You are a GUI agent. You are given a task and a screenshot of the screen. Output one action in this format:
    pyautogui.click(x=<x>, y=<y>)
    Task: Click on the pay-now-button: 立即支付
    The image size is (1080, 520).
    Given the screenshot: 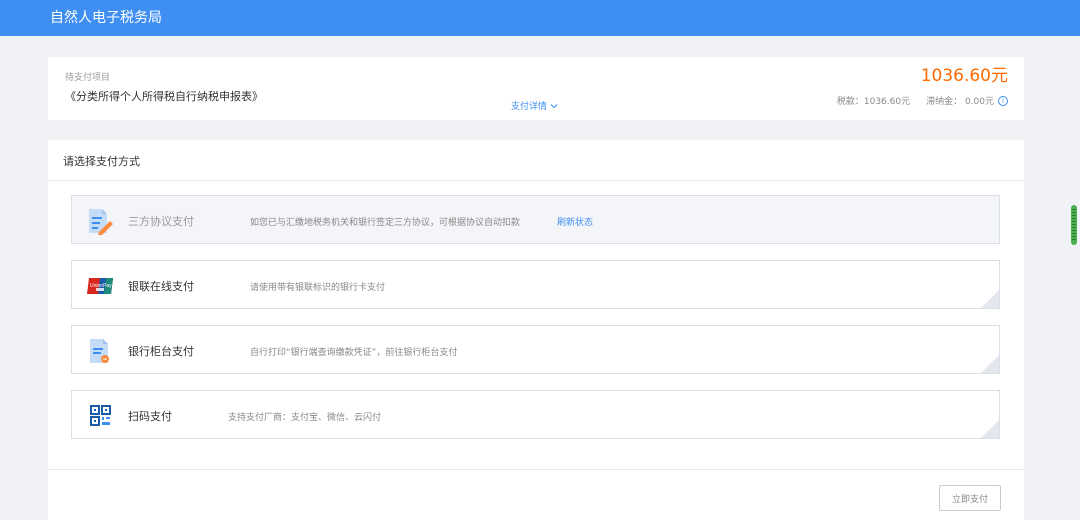 What is the action you would take?
    pyautogui.click(x=970, y=498)
    